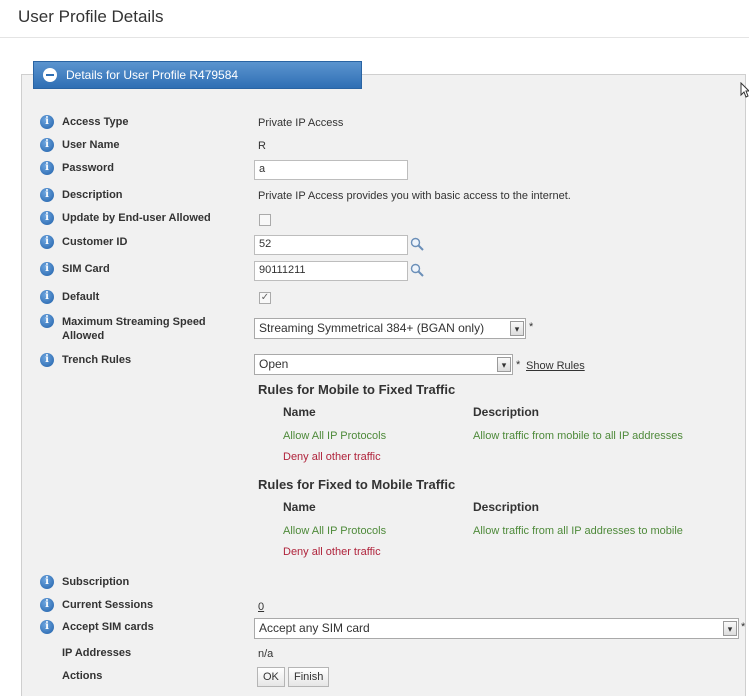 Image resolution: width=749 pixels, height=696 pixels. What do you see at coordinates (357, 484) in the screenshot?
I see `rules-fixed-to-mobile-heading: Rules for Fixed to Mobile Traffic` at bounding box center [357, 484].